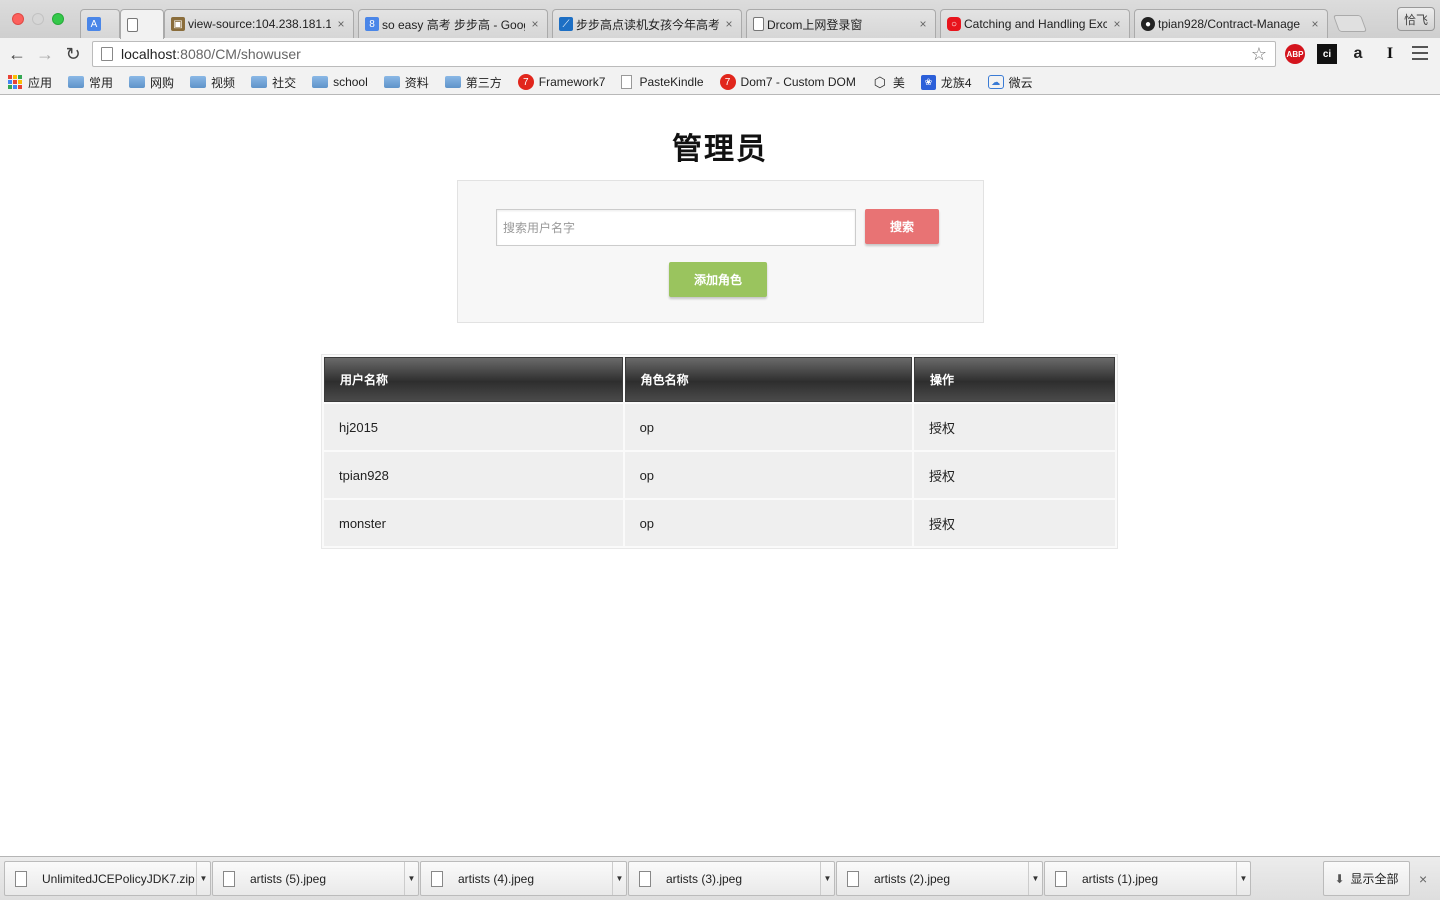 Image resolution: width=1440 pixels, height=900 pixels. What do you see at coordinates (273, 82) in the screenshot?
I see `bookmark-folder: 社交` at bounding box center [273, 82].